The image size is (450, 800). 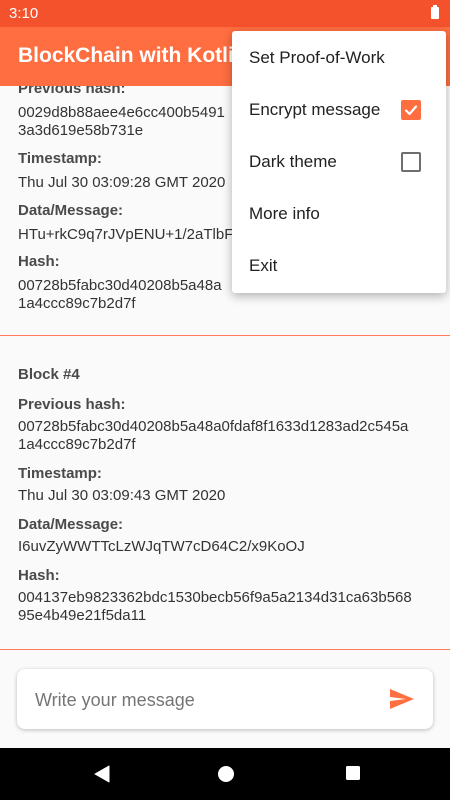 I want to click on home-icon, so click(x=225, y=774).